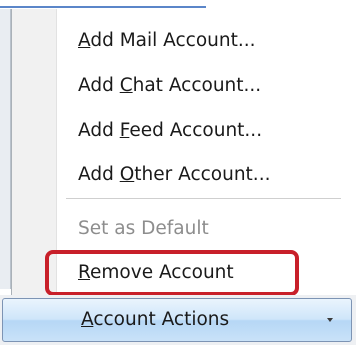 The width and height of the screenshot is (356, 345). I want to click on dropdown-arrow-icon, so click(330, 320).